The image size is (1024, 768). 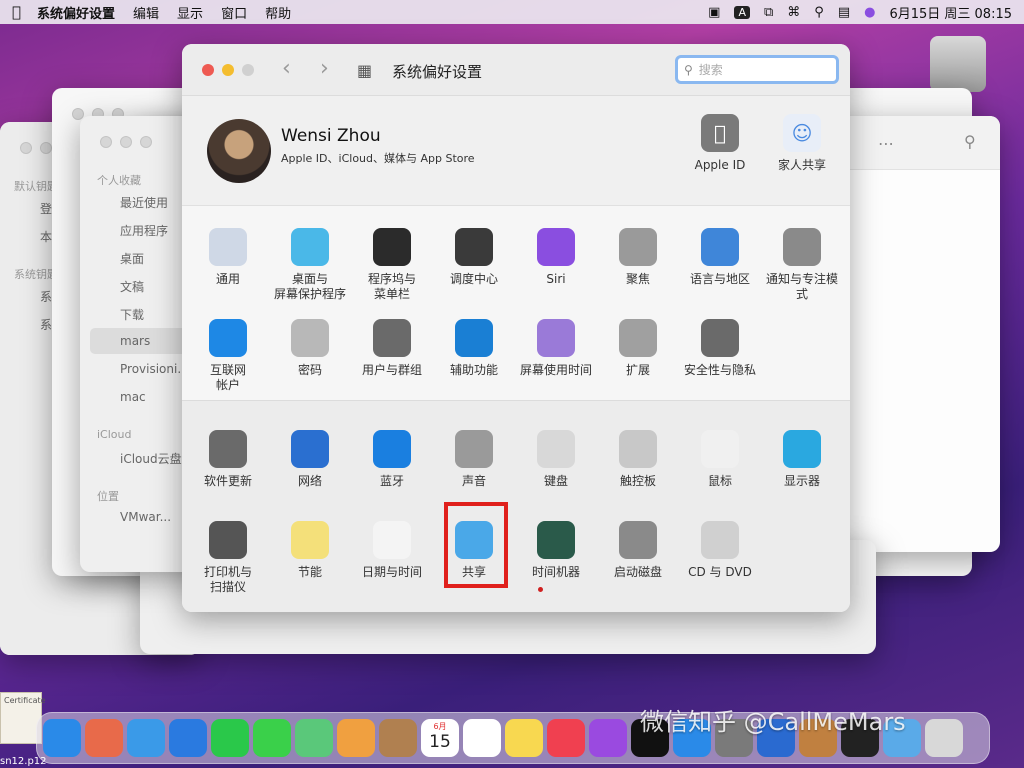 I want to click on keyboard-icon, so click(x=556, y=449).